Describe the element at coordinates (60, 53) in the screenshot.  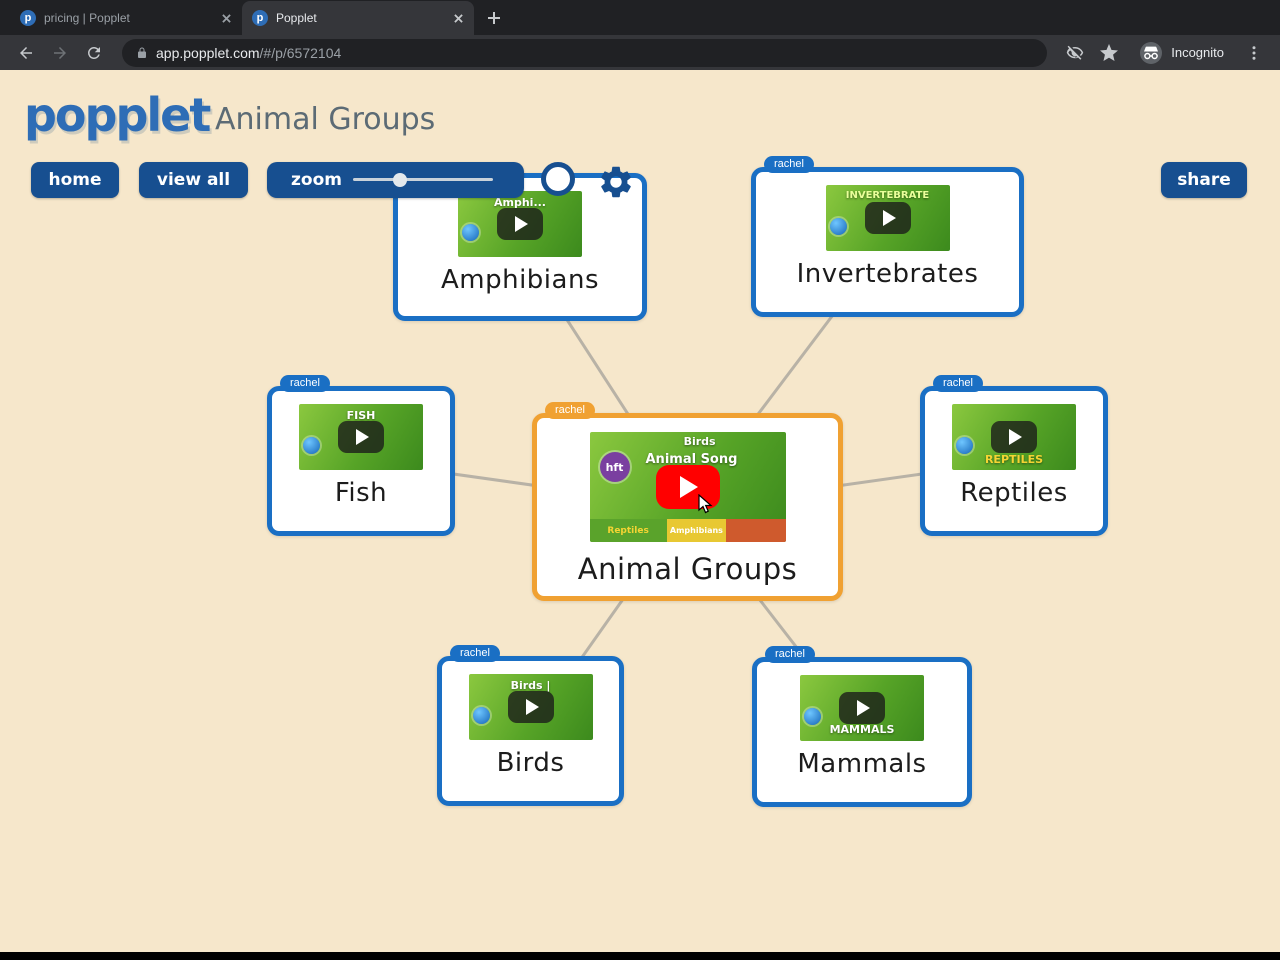
I see `forward-button` at that location.